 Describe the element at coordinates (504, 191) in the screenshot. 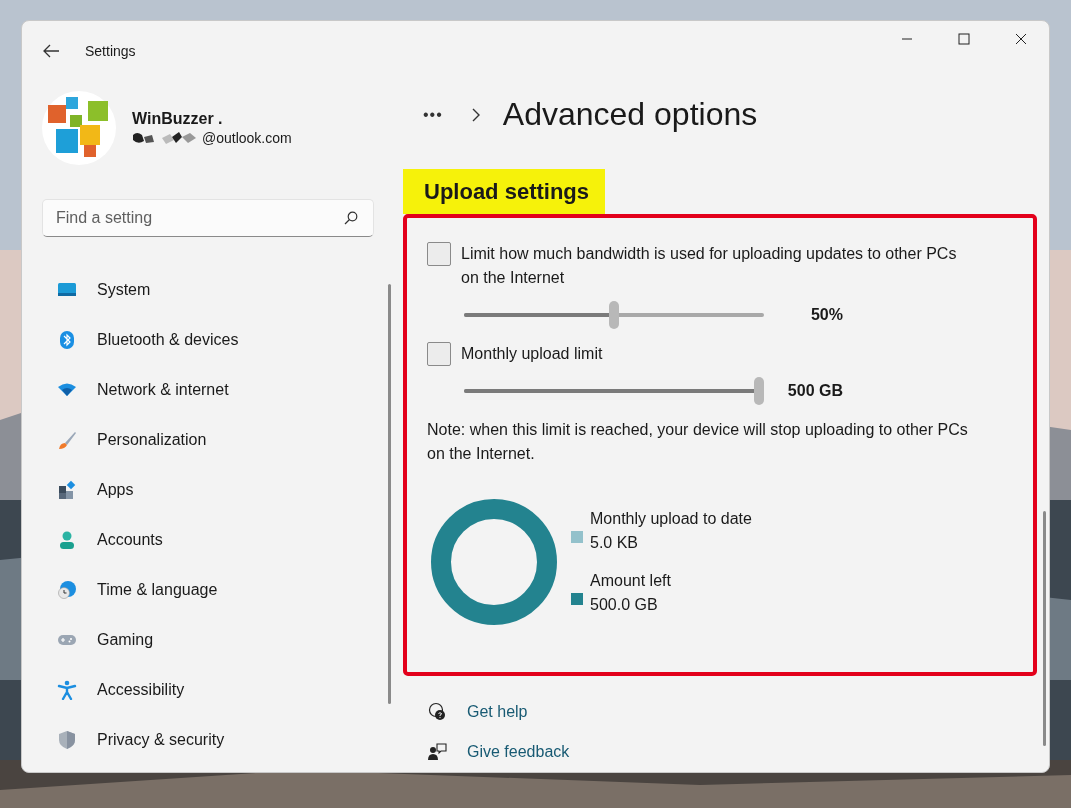

I see `section-title: Upload settings` at that location.